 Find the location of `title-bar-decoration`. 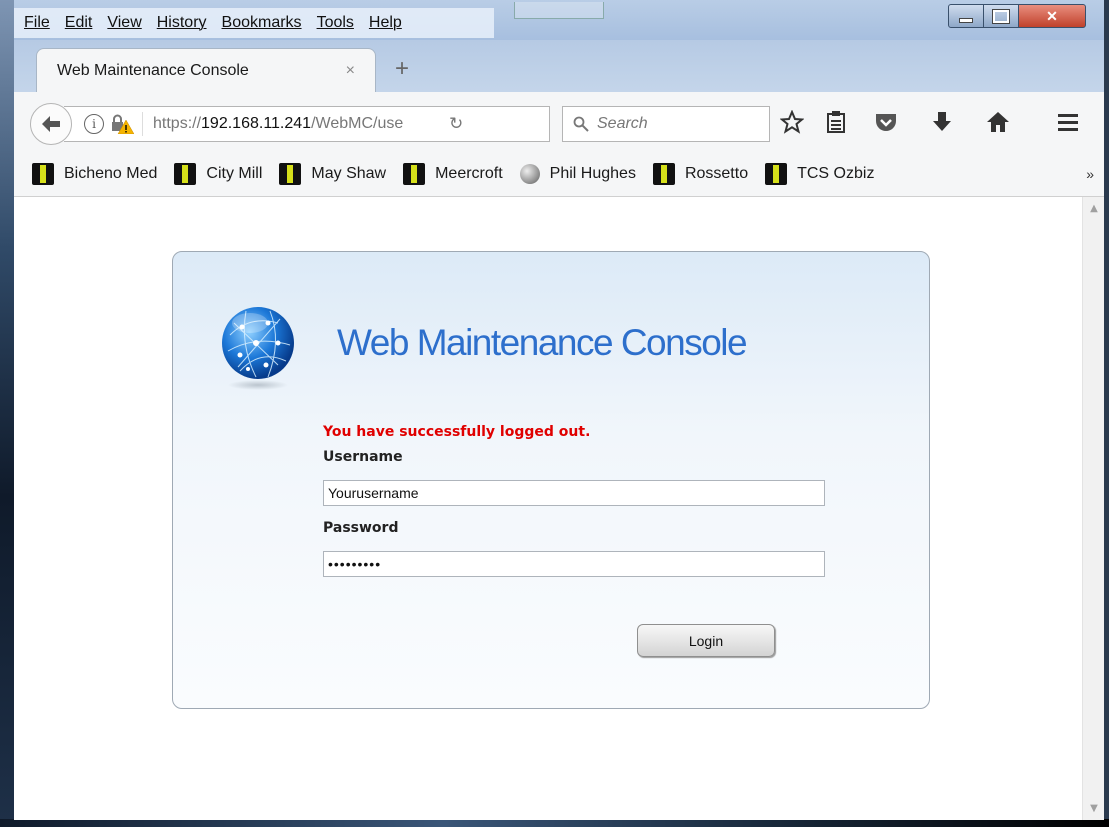

title-bar-decoration is located at coordinates (559, 10).